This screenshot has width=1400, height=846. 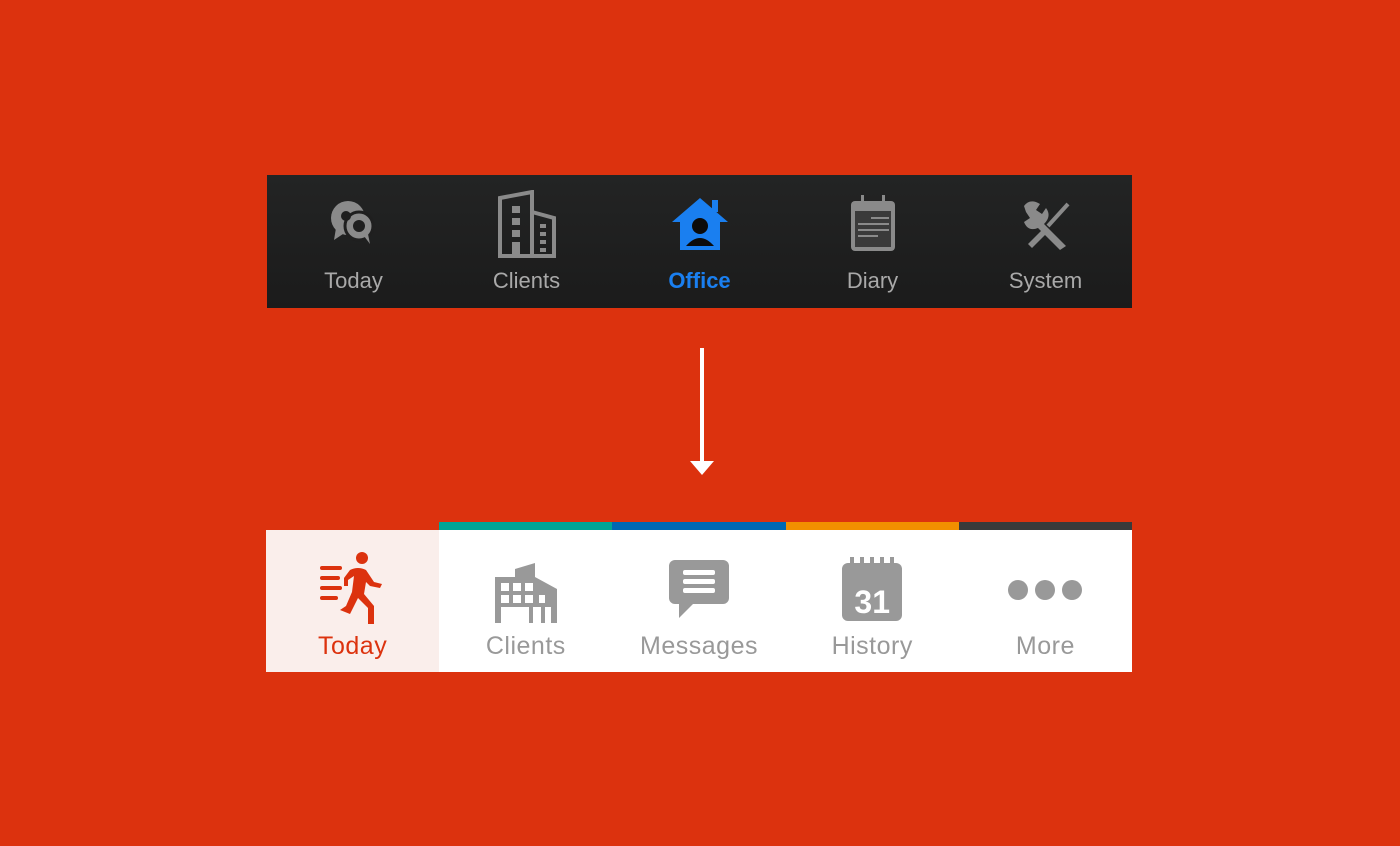 I want to click on calendar-icon, so click(x=873, y=224).